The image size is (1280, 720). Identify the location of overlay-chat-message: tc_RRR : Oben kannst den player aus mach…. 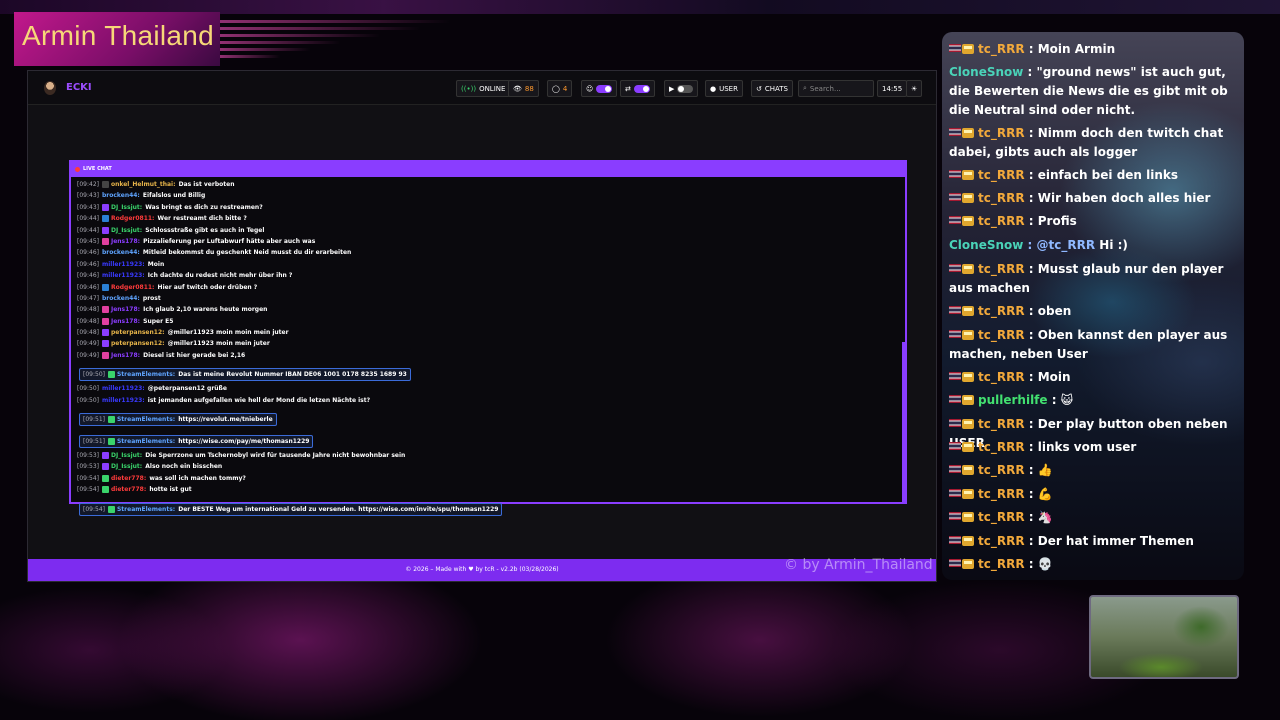
(1095, 345).